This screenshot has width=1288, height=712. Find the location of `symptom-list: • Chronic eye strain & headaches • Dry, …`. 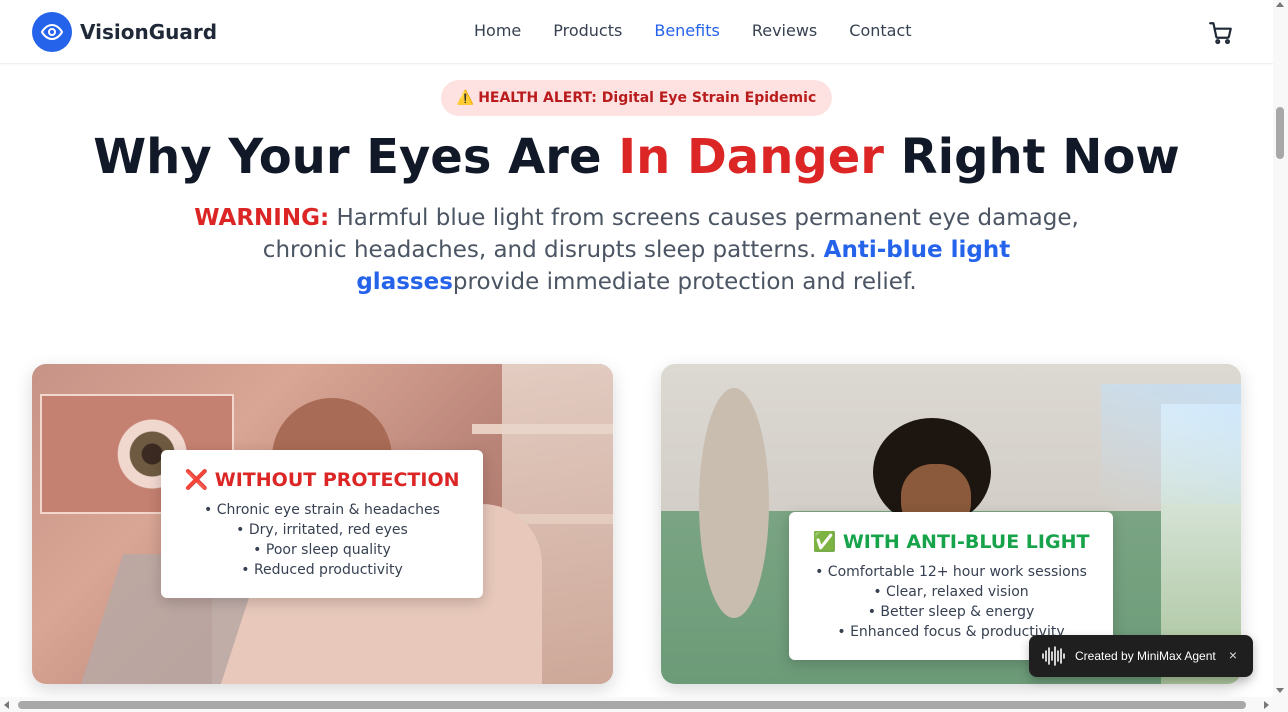

symptom-list: • Chronic eye strain & headaches • Dry, … is located at coordinates (322, 540).